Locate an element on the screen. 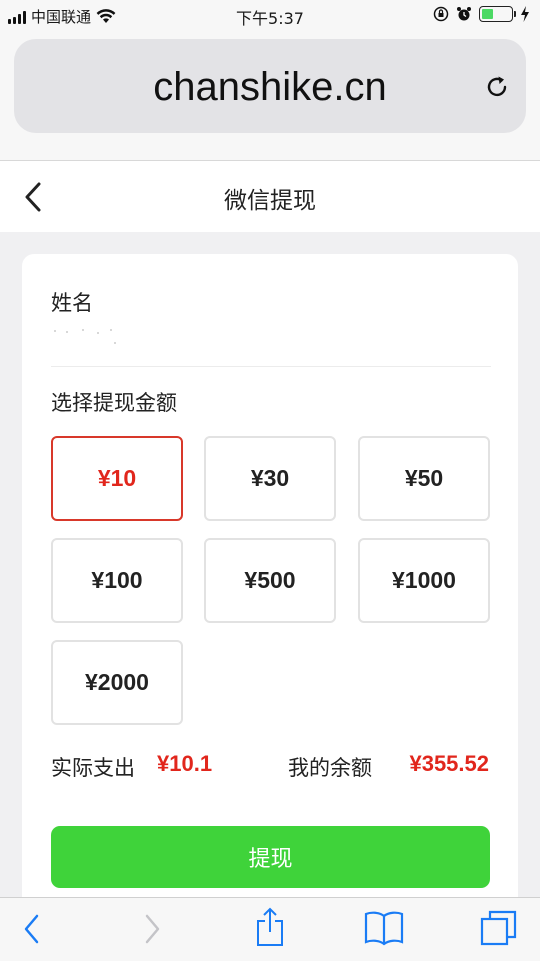 The height and width of the screenshot is (961, 540). amount-option-10: ¥10 is located at coordinates (117, 478).